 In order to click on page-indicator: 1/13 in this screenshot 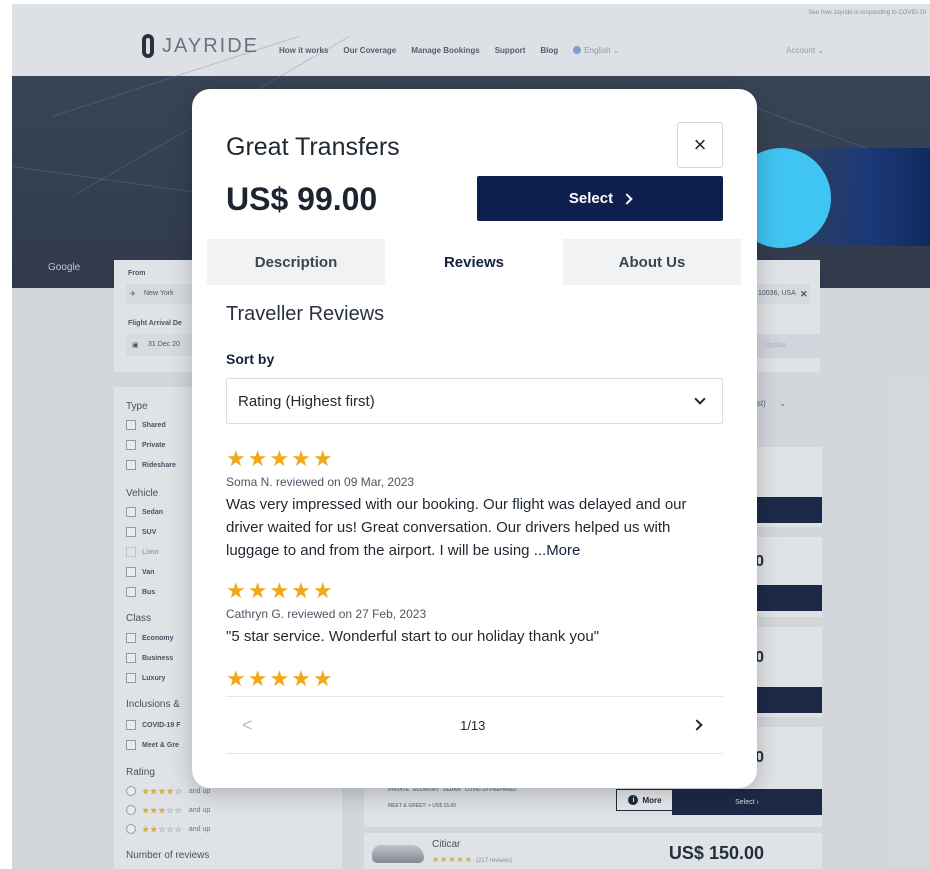, I will do `click(473, 725)`.